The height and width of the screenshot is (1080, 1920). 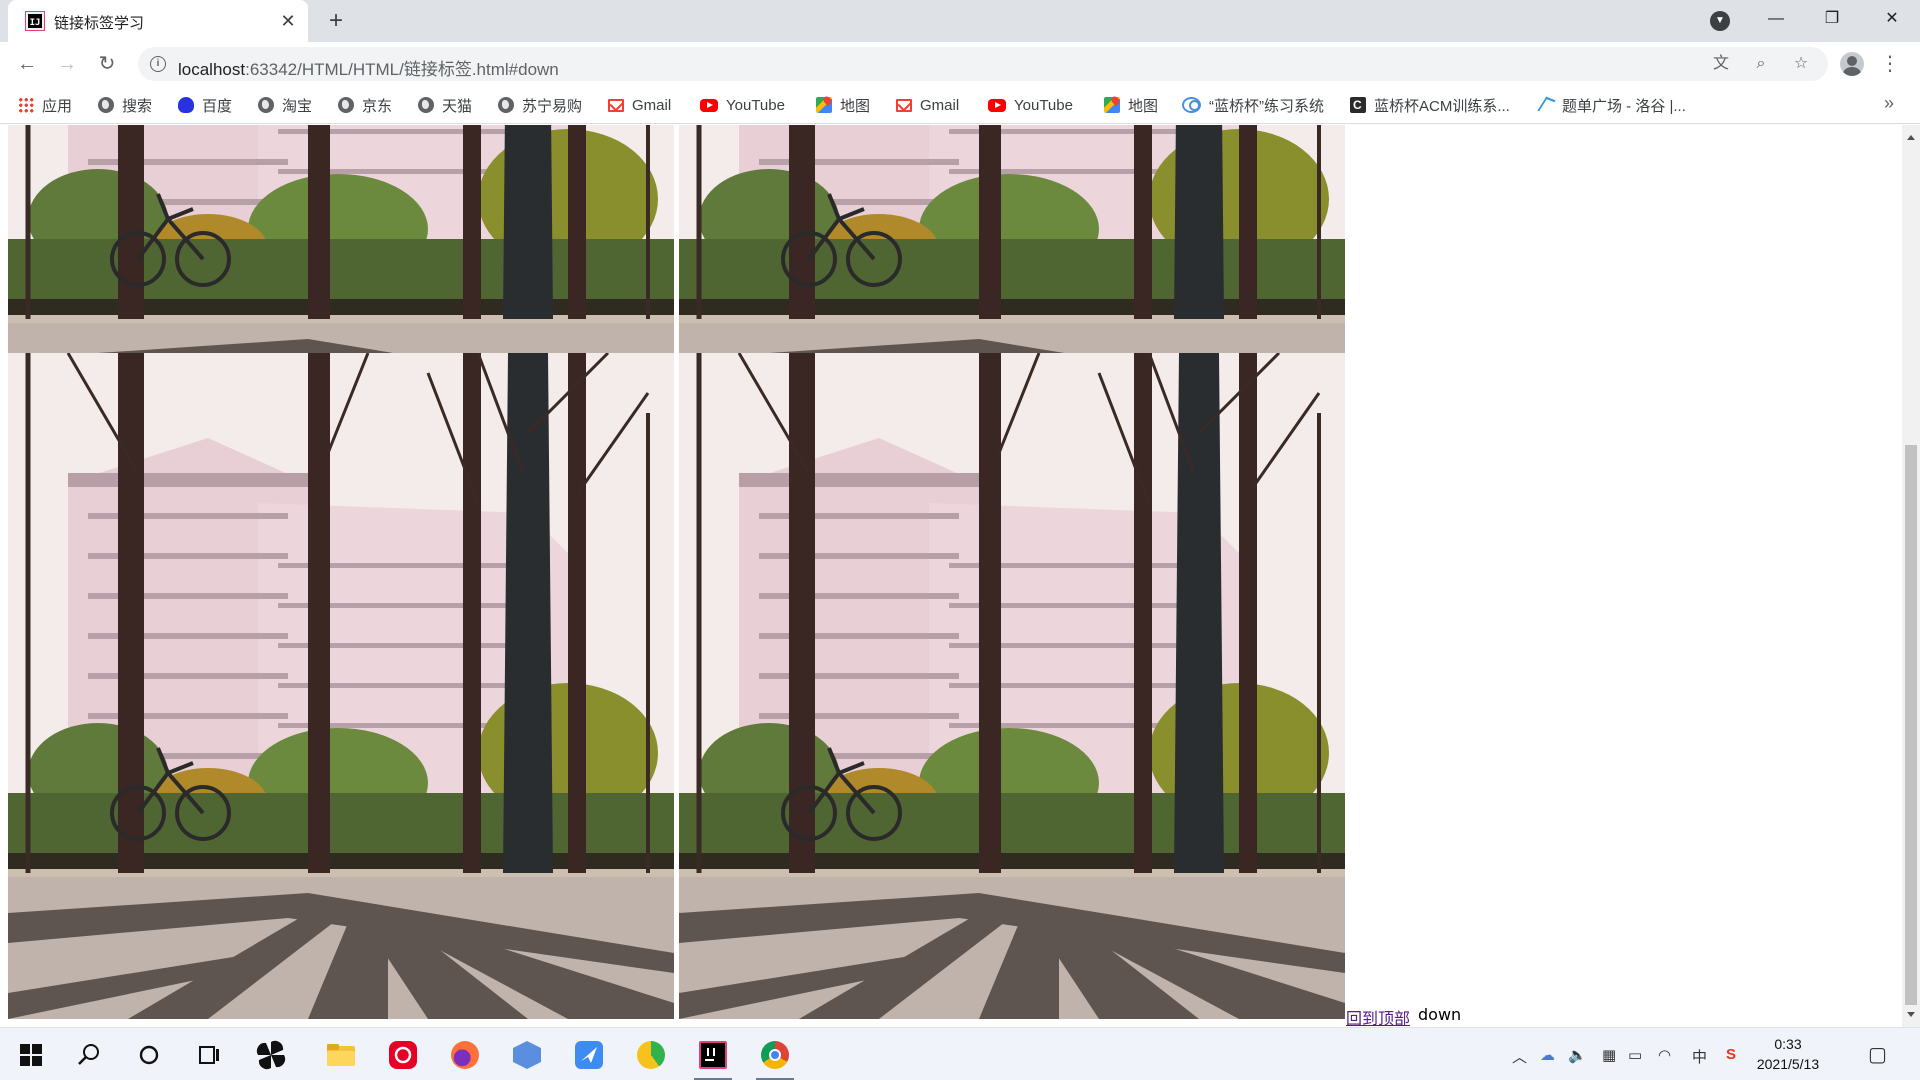 I want to click on tray-volume-icon: 🔈, so click(x=1577, y=1055).